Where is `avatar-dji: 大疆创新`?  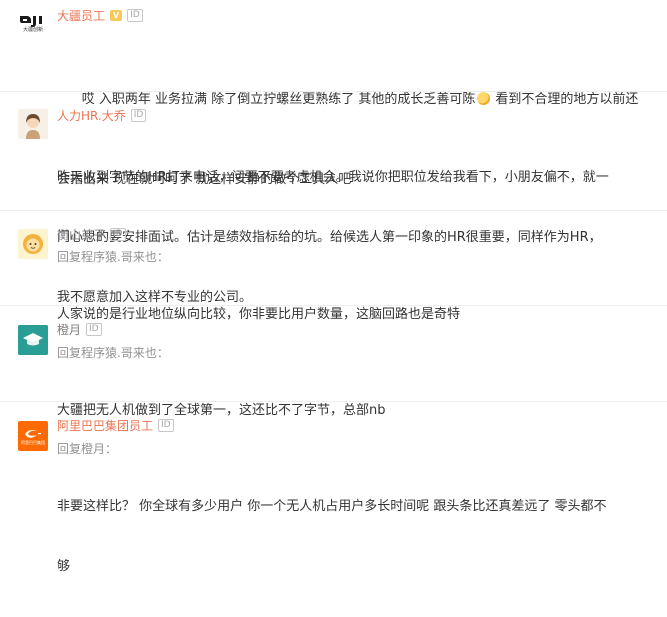
avatar-dji: 大疆创新 is located at coordinates (33, 23).